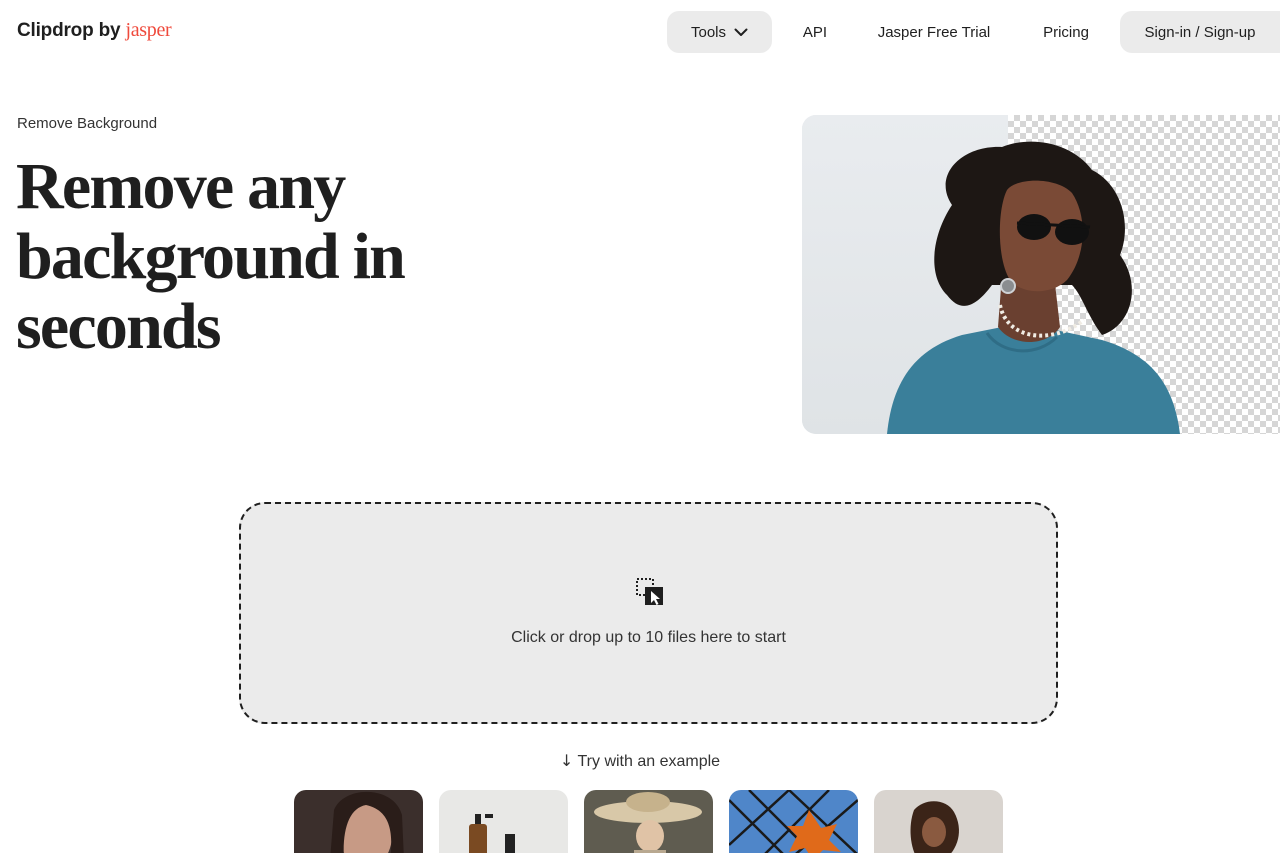 This screenshot has height=853, width=1280. Describe the element at coordinates (503, 821) in the screenshot. I see `example-thumbnail-product-bottles` at that location.